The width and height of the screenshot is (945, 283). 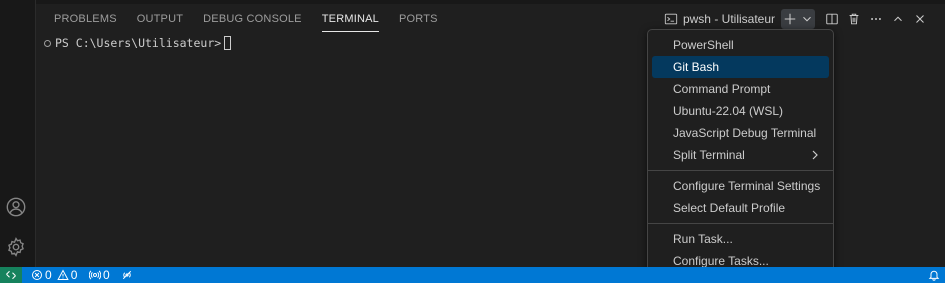 What do you see at coordinates (106, 275) in the screenshot?
I see `ports-count: 0` at bounding box center [106, 275].